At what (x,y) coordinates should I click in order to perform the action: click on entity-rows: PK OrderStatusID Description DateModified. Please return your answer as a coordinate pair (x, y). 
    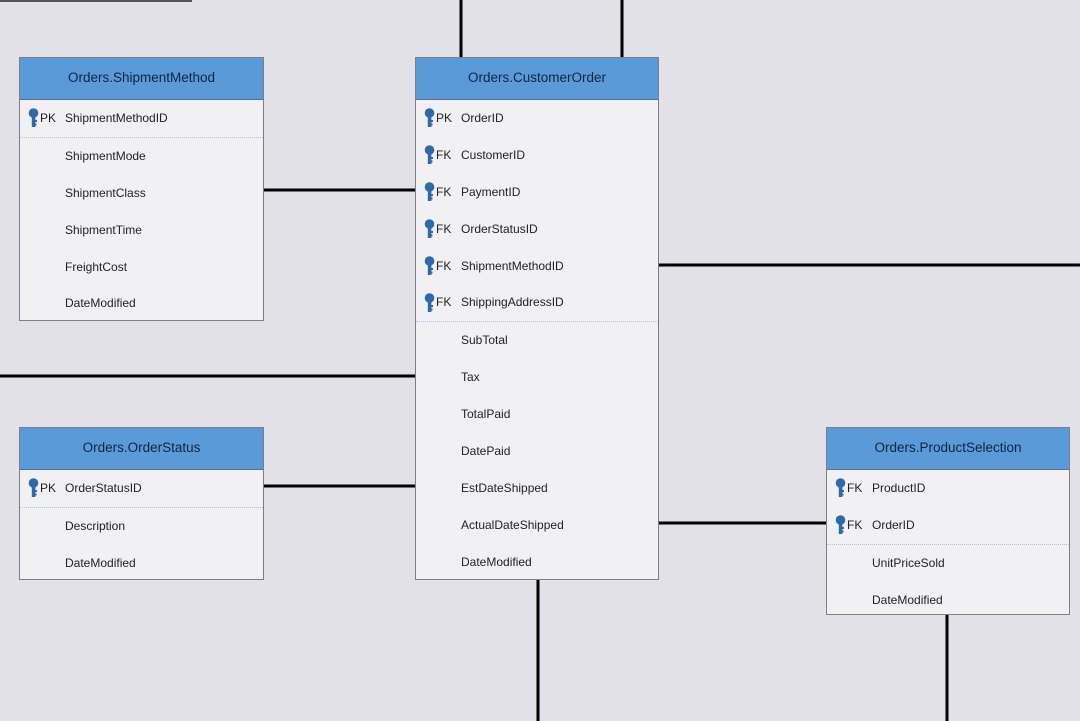
    Looking at the image, I should click on (141, 526).